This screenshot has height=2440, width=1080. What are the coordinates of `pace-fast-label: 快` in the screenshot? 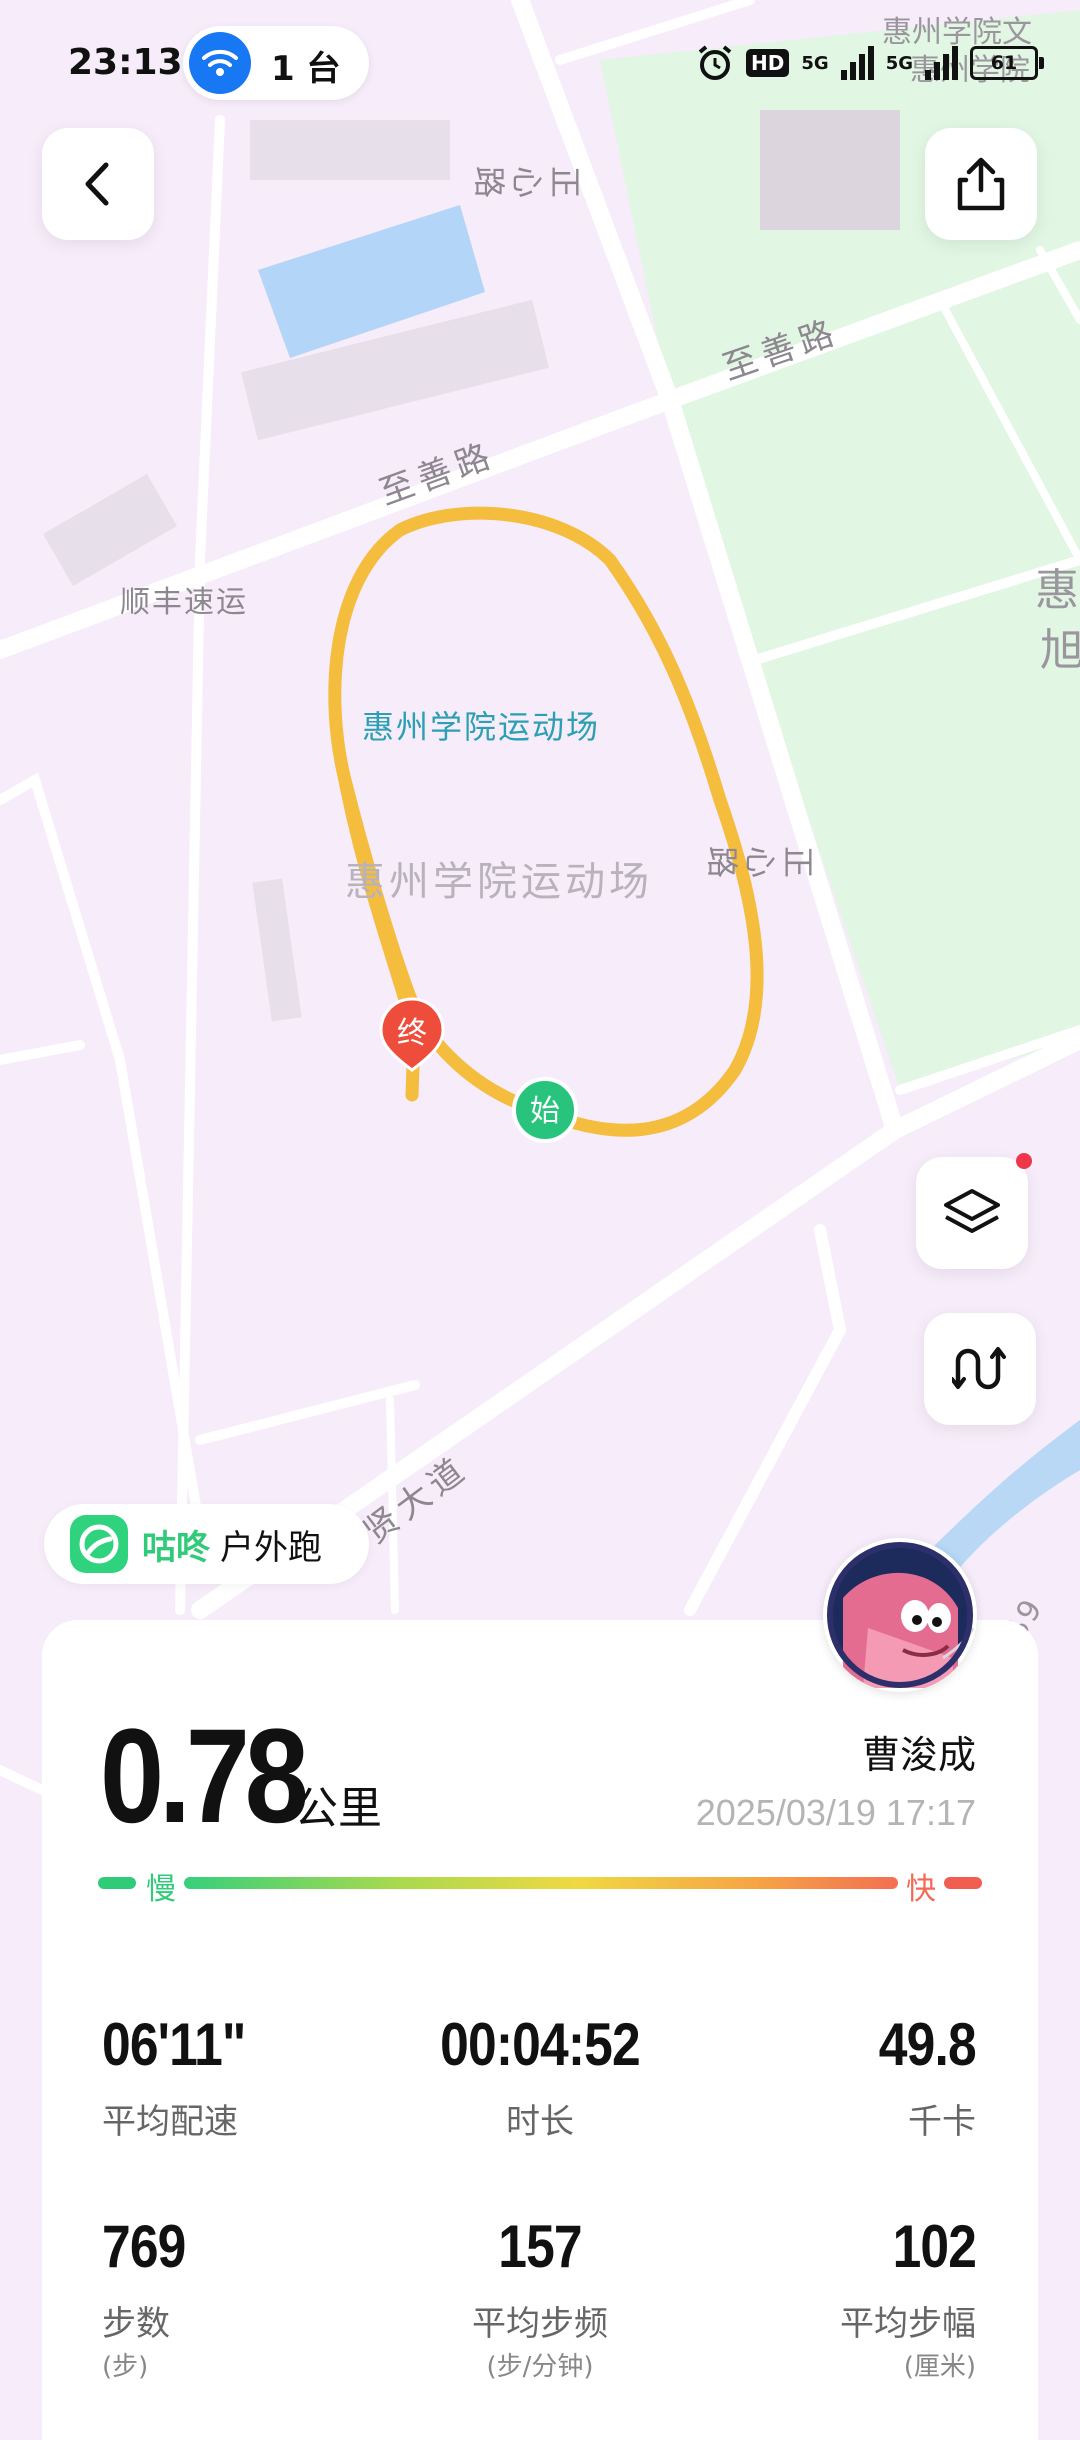 It's located at (921, 1889).